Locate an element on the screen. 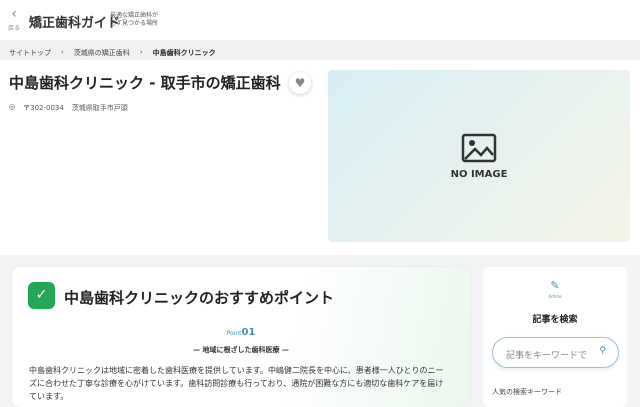  section-title: 中島歯科クリニックのおすすめポイント is located at coordinates (199, 298).